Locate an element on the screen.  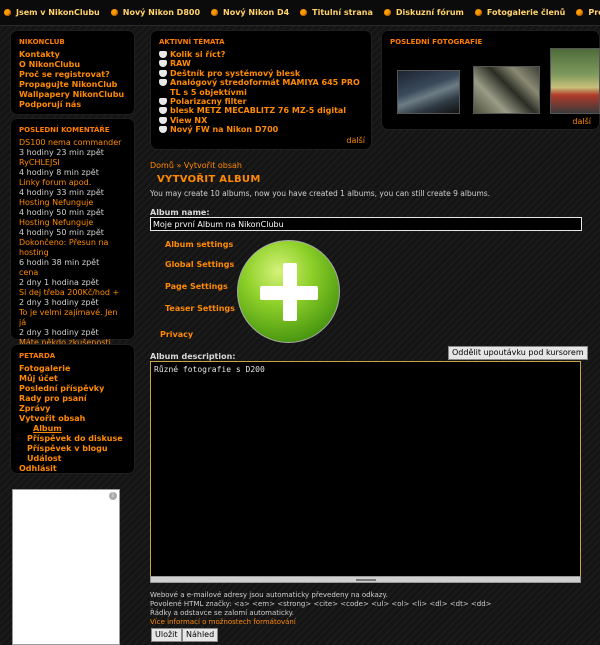
active-topic-item: View NX is located at coordinates (261, 120).